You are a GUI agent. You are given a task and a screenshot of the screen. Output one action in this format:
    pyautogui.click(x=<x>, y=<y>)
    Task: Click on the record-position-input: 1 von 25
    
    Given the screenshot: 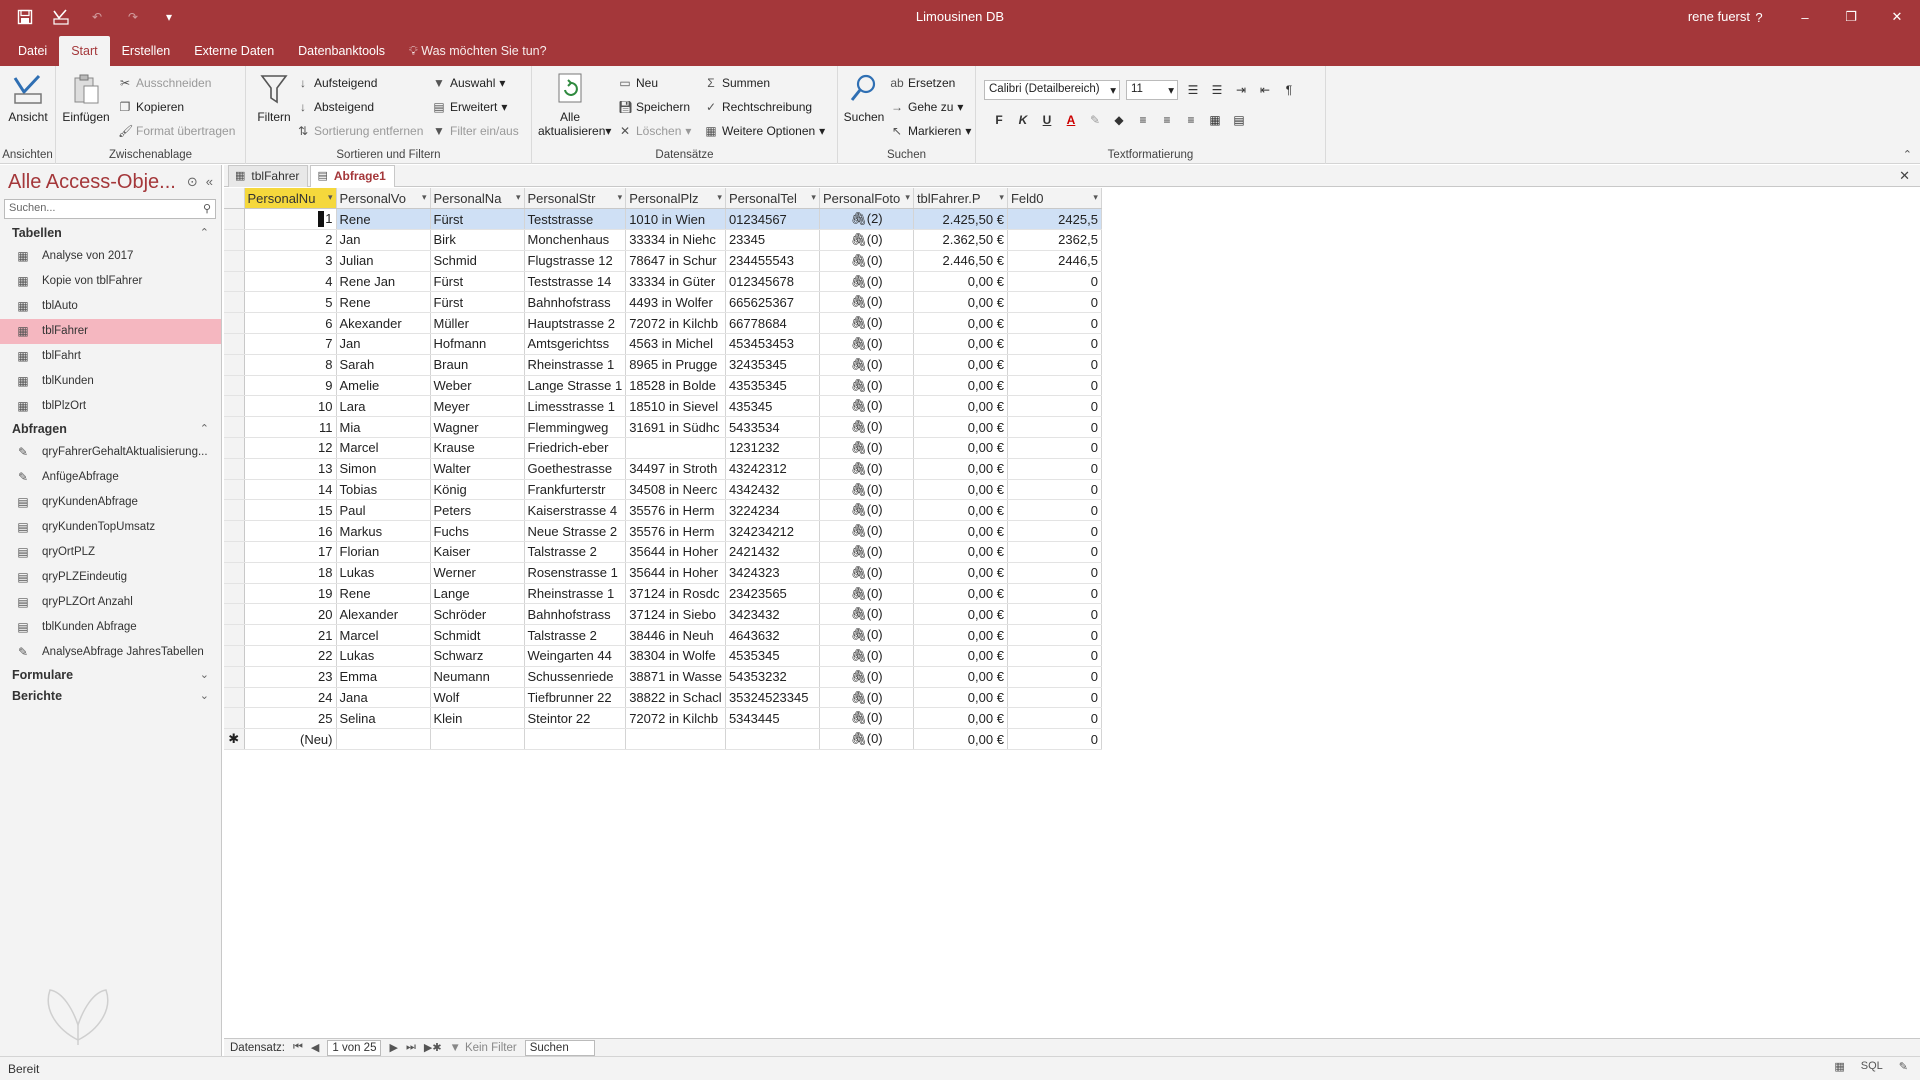 What is the action you would take?
    pyautogui.click(x=354, y=1047)
    